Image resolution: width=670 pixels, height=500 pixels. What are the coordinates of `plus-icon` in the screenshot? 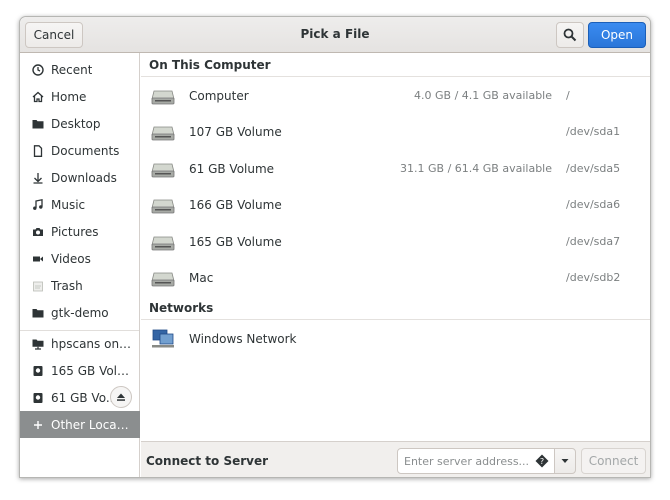 It's located at (38, 425).